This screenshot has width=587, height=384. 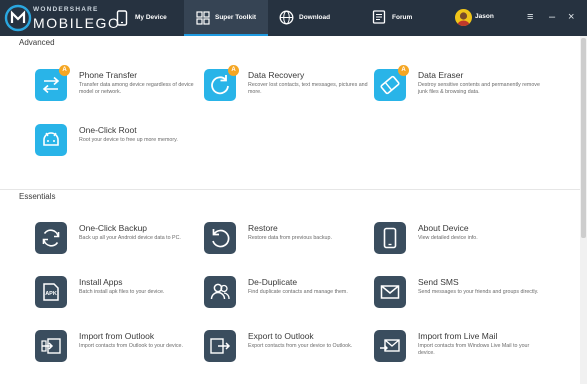 I want to click on android-root-icon, so click(x=51, y=140).